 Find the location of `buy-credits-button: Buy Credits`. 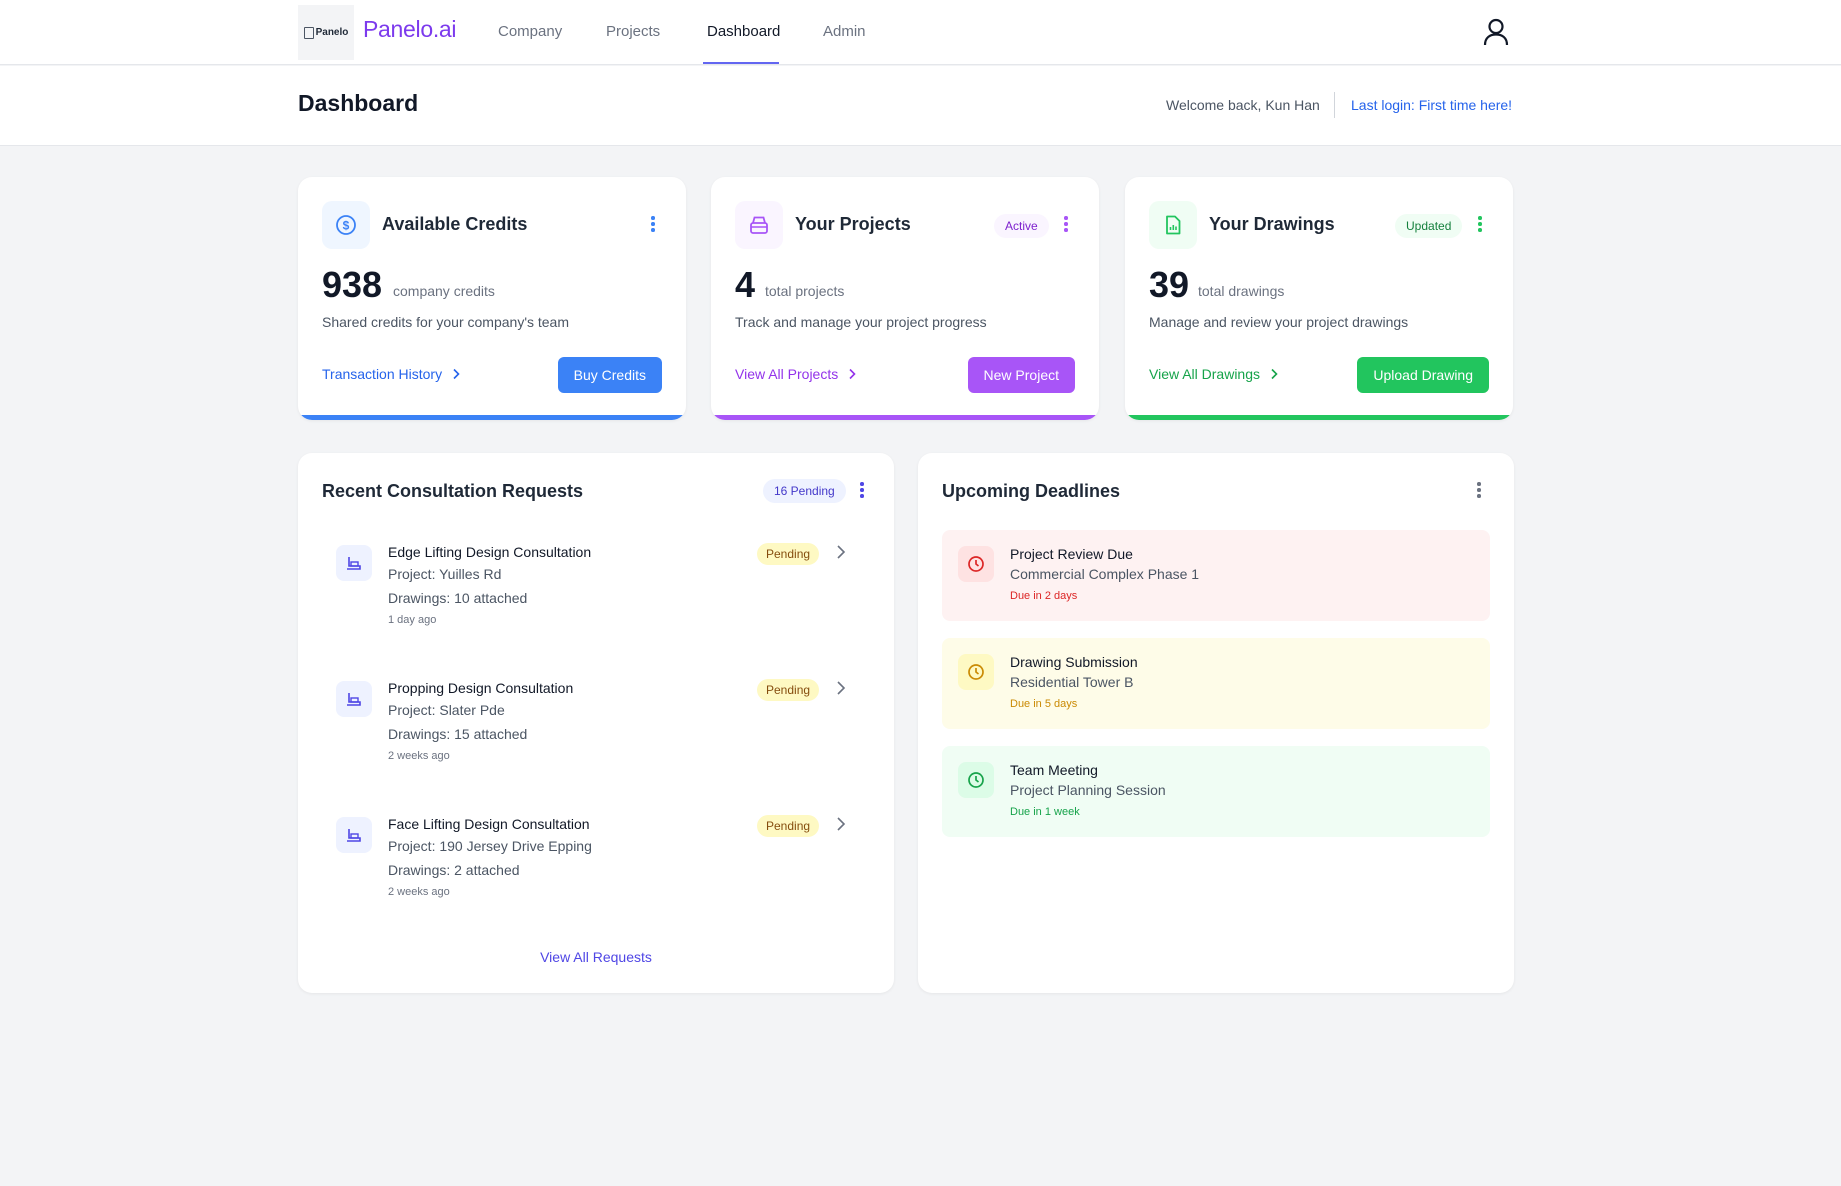

buy-credits-button: Buy Credits is located at coordinates (609, 375).